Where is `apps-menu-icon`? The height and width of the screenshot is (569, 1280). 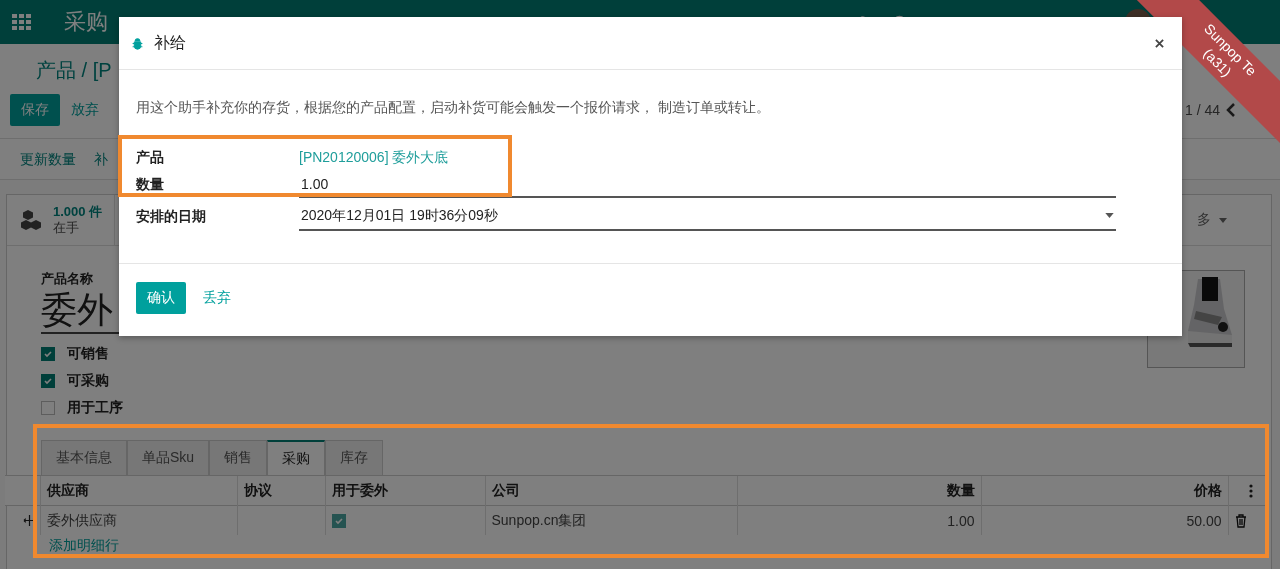
apps-menu-icon is located at coordinates (22, 22).